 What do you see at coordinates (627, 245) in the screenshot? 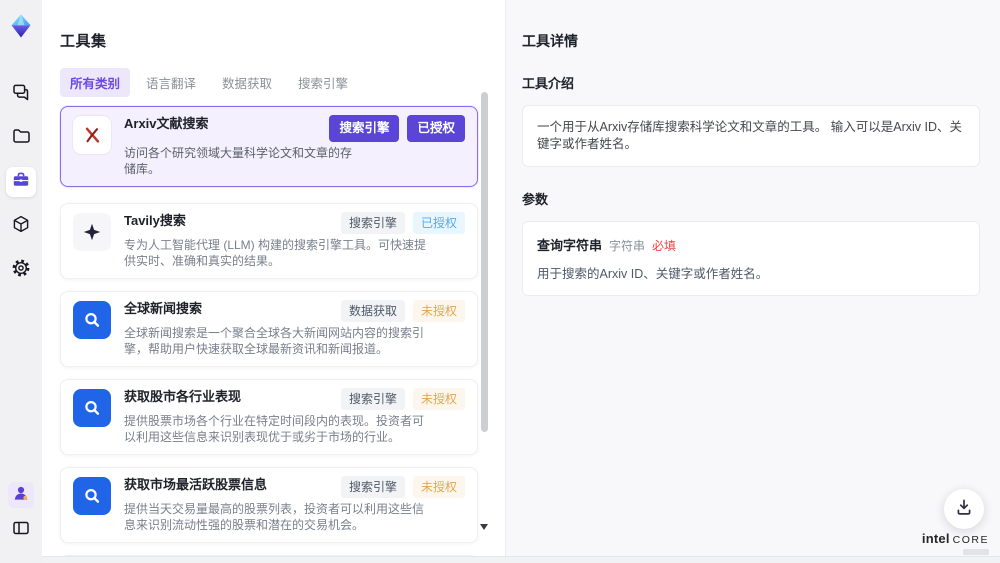
I see `param-type: 字符串` at bounding box center [627, 245].